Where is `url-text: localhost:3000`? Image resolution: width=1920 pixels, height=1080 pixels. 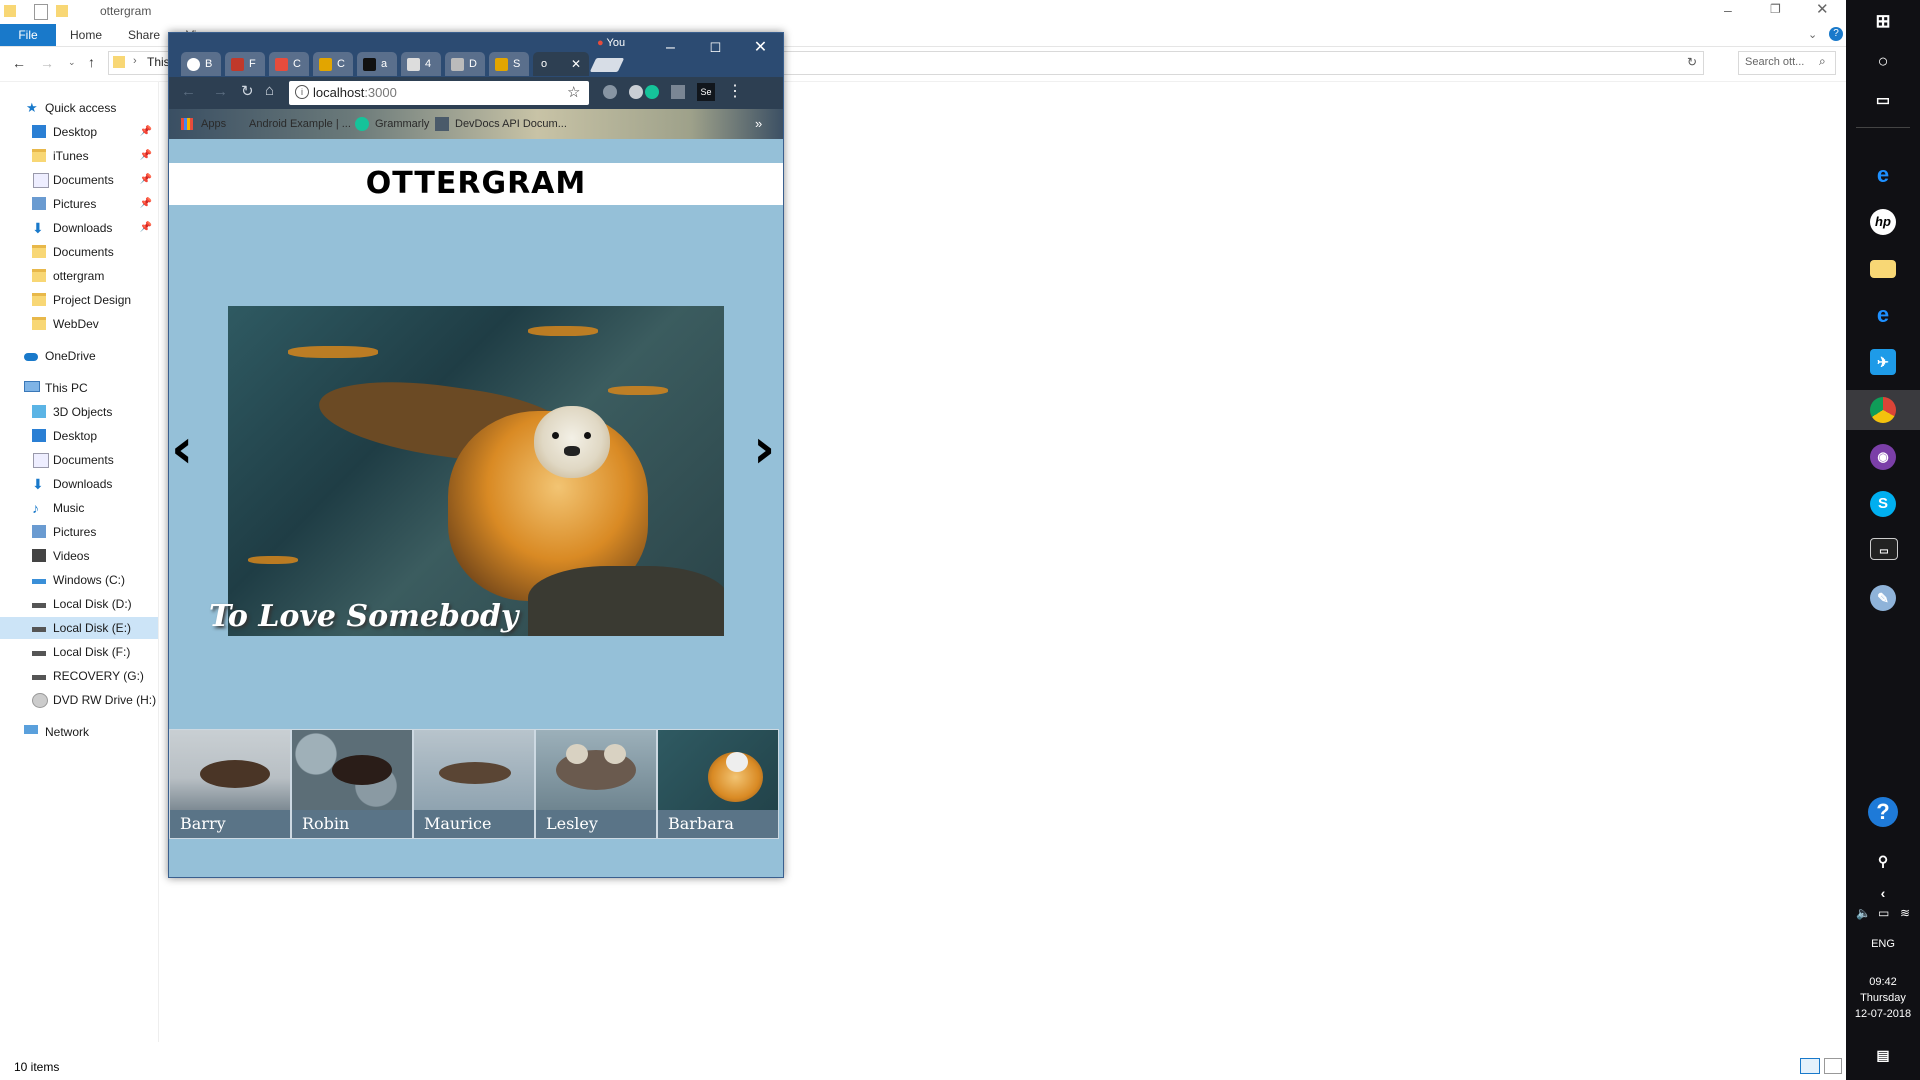
url-text: localhost:3000 is located at coordinates (355, 92).